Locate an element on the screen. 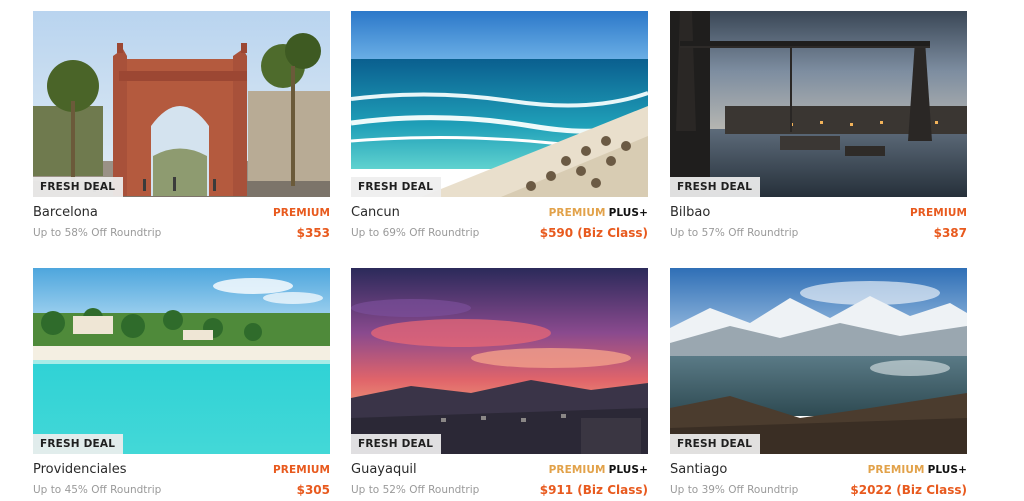 The image size is (1024, 501). deal-price: $387 is located at coordinates (950, 233).